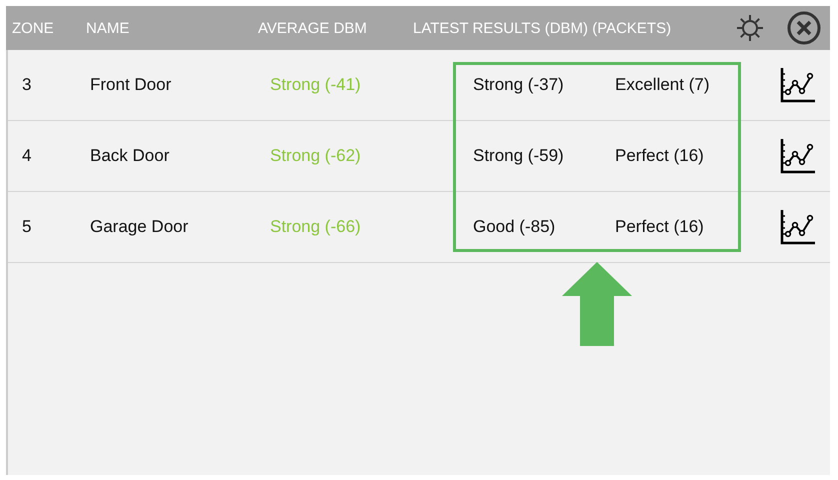 The height and width of the screenshot is (480, 838). I want to click on average-signal: Strong (-62), so click(316, 156).